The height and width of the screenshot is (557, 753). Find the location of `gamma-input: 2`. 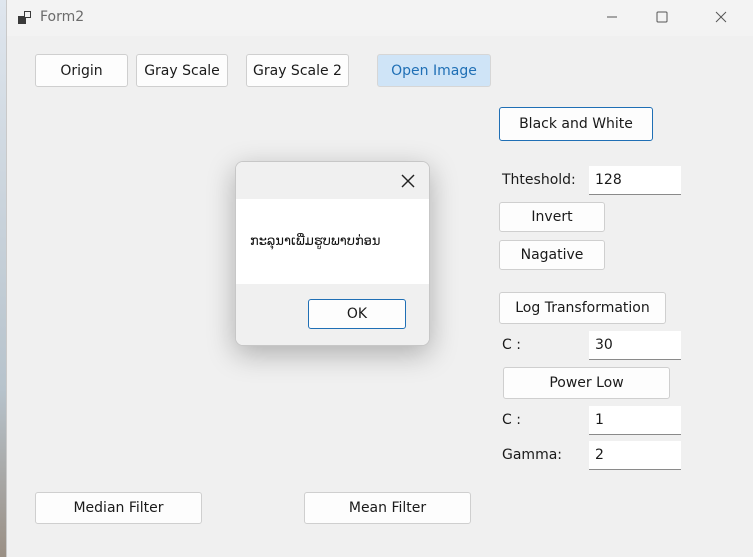

gamma-input: 2 is located at coordinates (635, 455).